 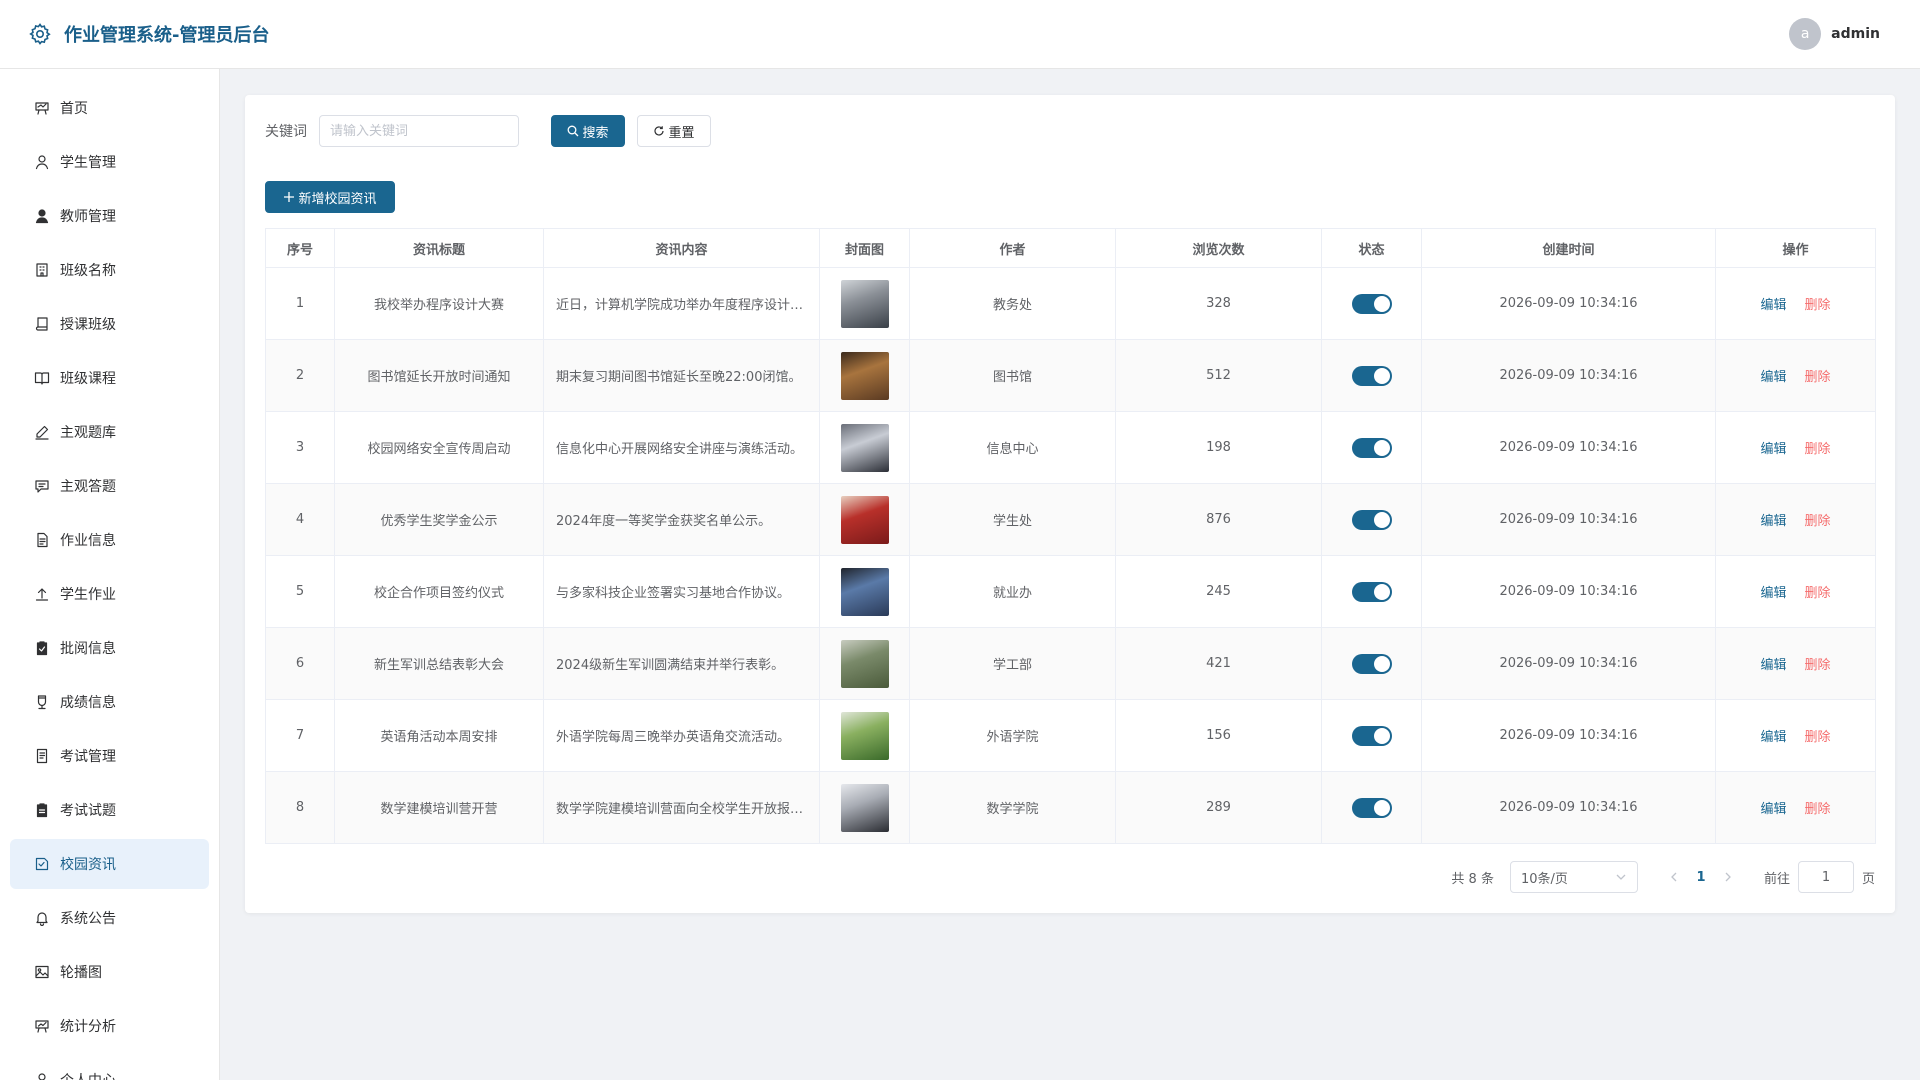 What do you see at coordinates (1381, 735) in the screenshot?
I see `toggle-knob` at bounding box center [1381, 735].